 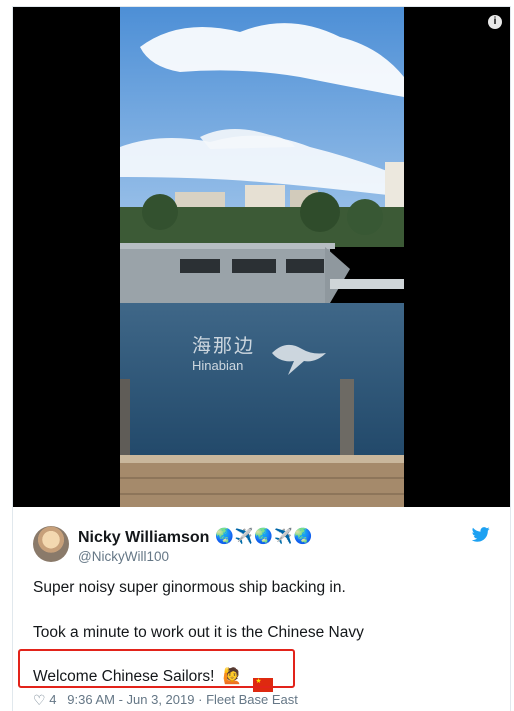 I want to click on like-count: 4, so click(x=52, y=699).